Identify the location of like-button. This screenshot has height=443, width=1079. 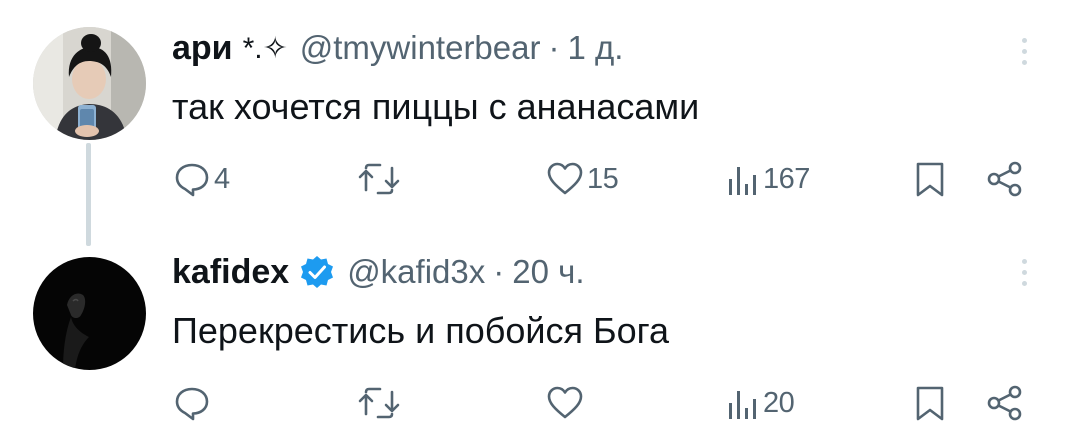
(566, 403).